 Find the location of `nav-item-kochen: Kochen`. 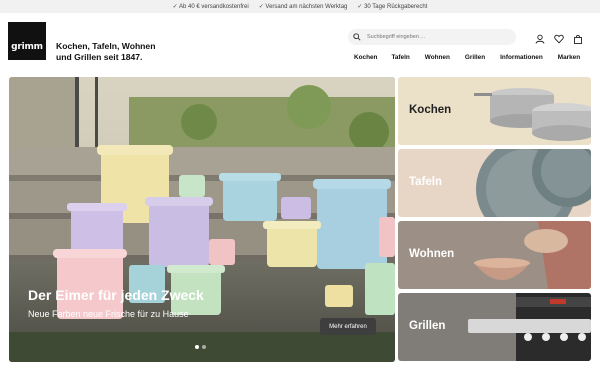

nav-item-kochen: Kochen is located at coordinates (365, 57).